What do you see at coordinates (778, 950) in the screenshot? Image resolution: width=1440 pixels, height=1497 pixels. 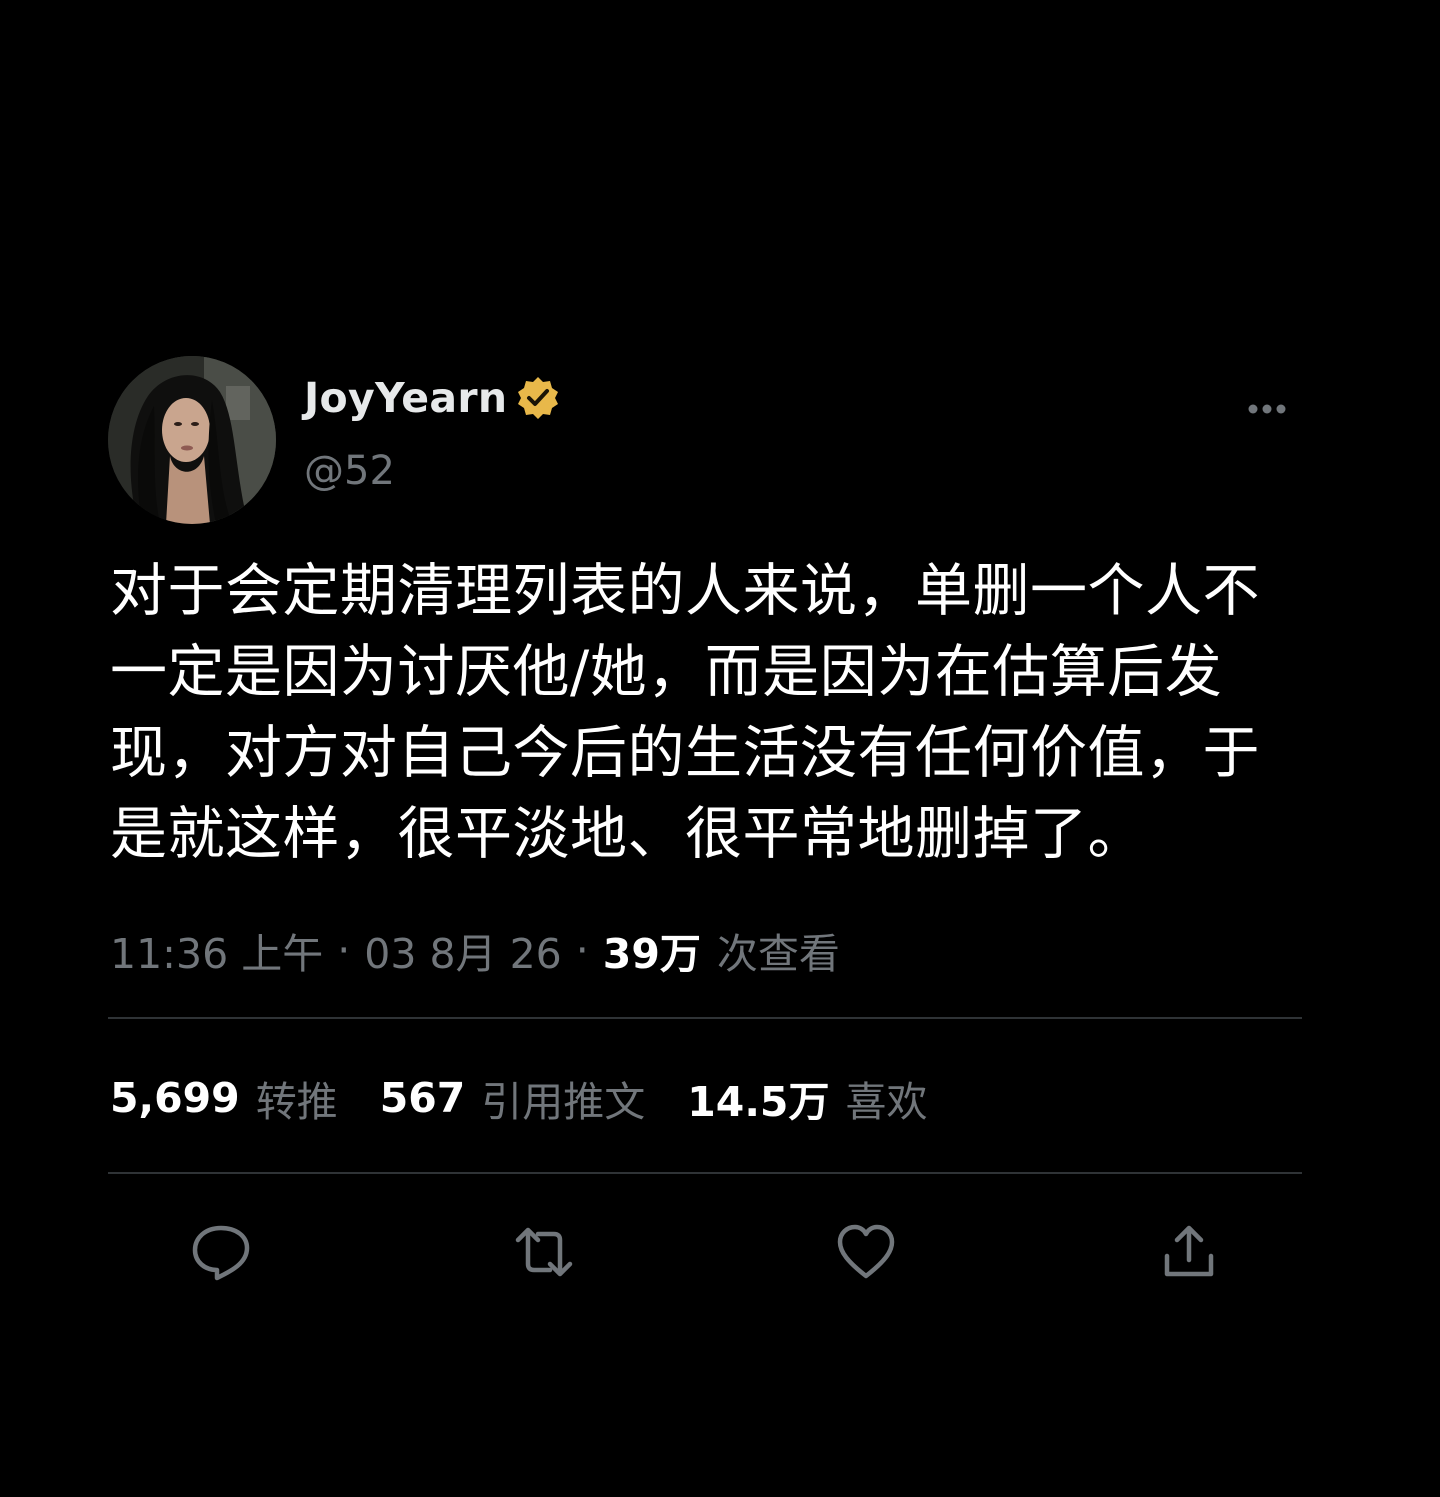 I see `views-label: 次查看` at bounding box center [778, 950].